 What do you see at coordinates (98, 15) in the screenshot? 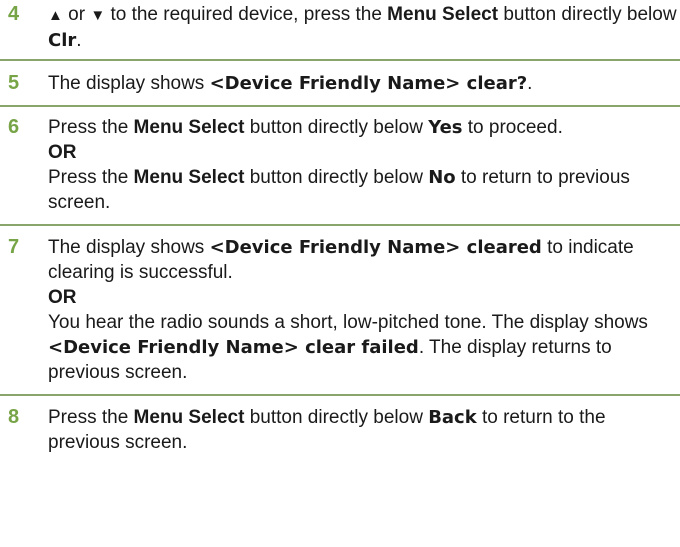
I see `down-arrow-icon: ▼` at bounding box center [98, 15].